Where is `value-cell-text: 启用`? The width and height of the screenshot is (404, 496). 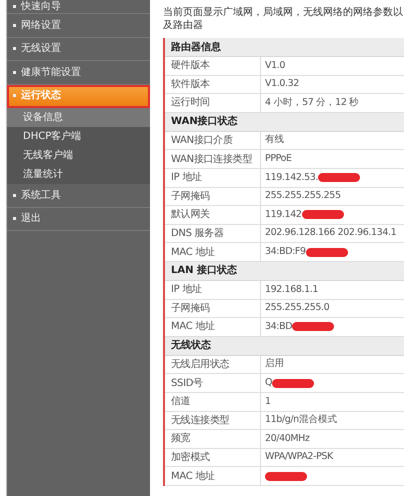
value-cell-text: 启用 is located at coordinates (274, 364).